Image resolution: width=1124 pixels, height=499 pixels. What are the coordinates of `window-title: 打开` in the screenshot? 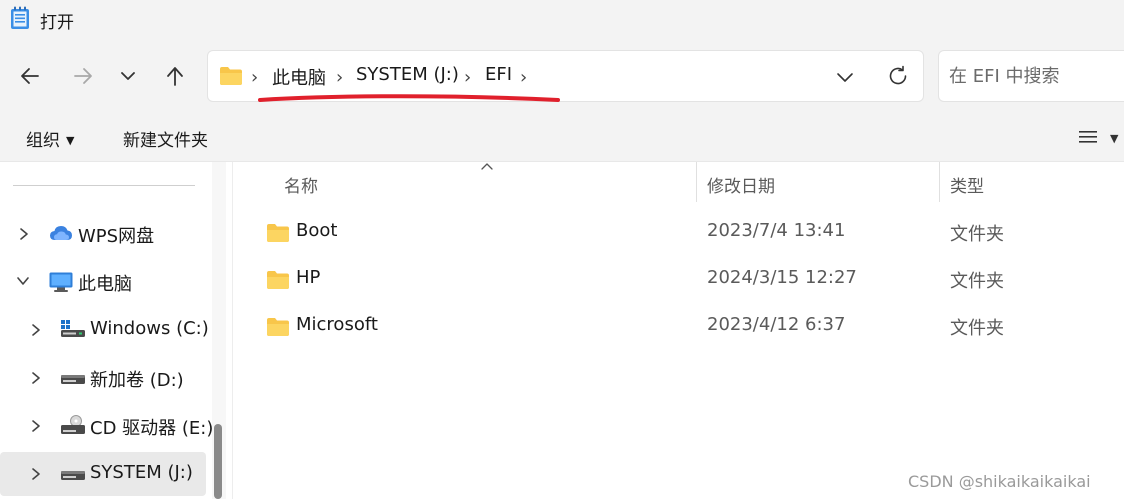 It's located at (57, 23).